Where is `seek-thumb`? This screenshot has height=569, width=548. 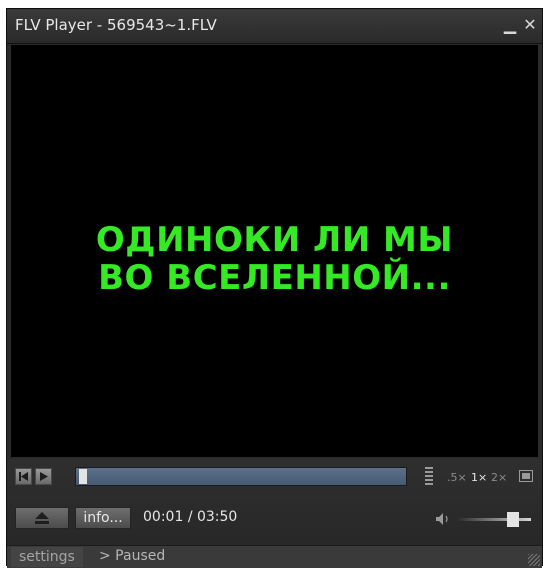 seek-thumb is located at coordinates (83, 476).